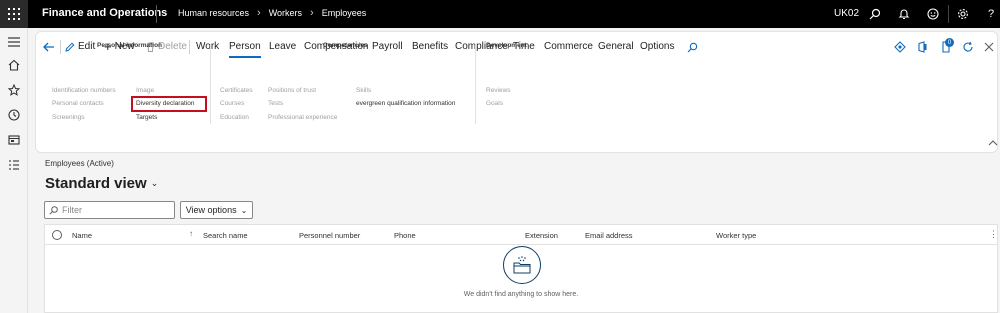  Describe the element at coordinates (14, 65) in the screenshot. I see `home-icon` at that location.